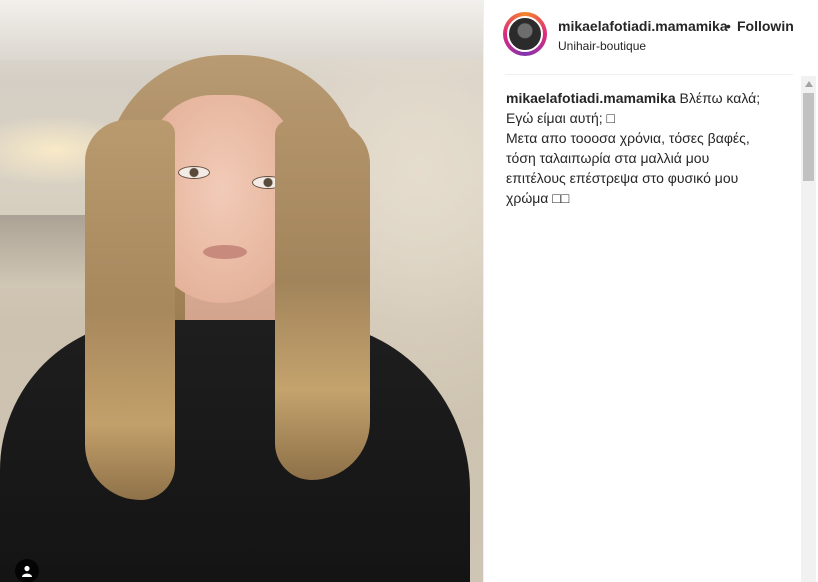  What do you see at coordinates (591, 98) in the screenshot?
I see `caption-username-link: mikaelafotiadi.mamamika` at bounding box center [591, 98].